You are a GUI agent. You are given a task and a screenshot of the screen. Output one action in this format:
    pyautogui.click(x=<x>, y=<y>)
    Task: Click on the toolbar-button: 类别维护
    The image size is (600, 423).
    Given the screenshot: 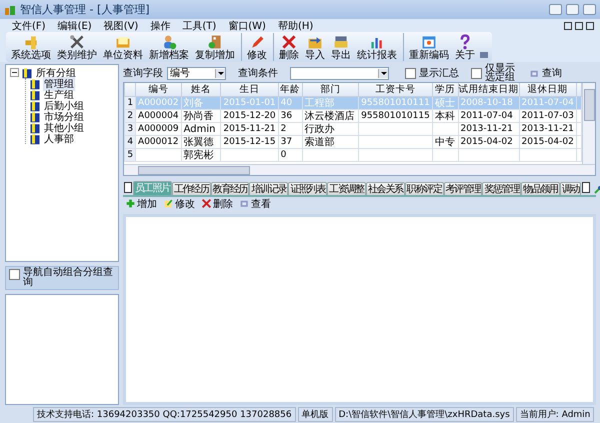 What is the action you would take?
    pyautogui.click(x=77, y=47)
    